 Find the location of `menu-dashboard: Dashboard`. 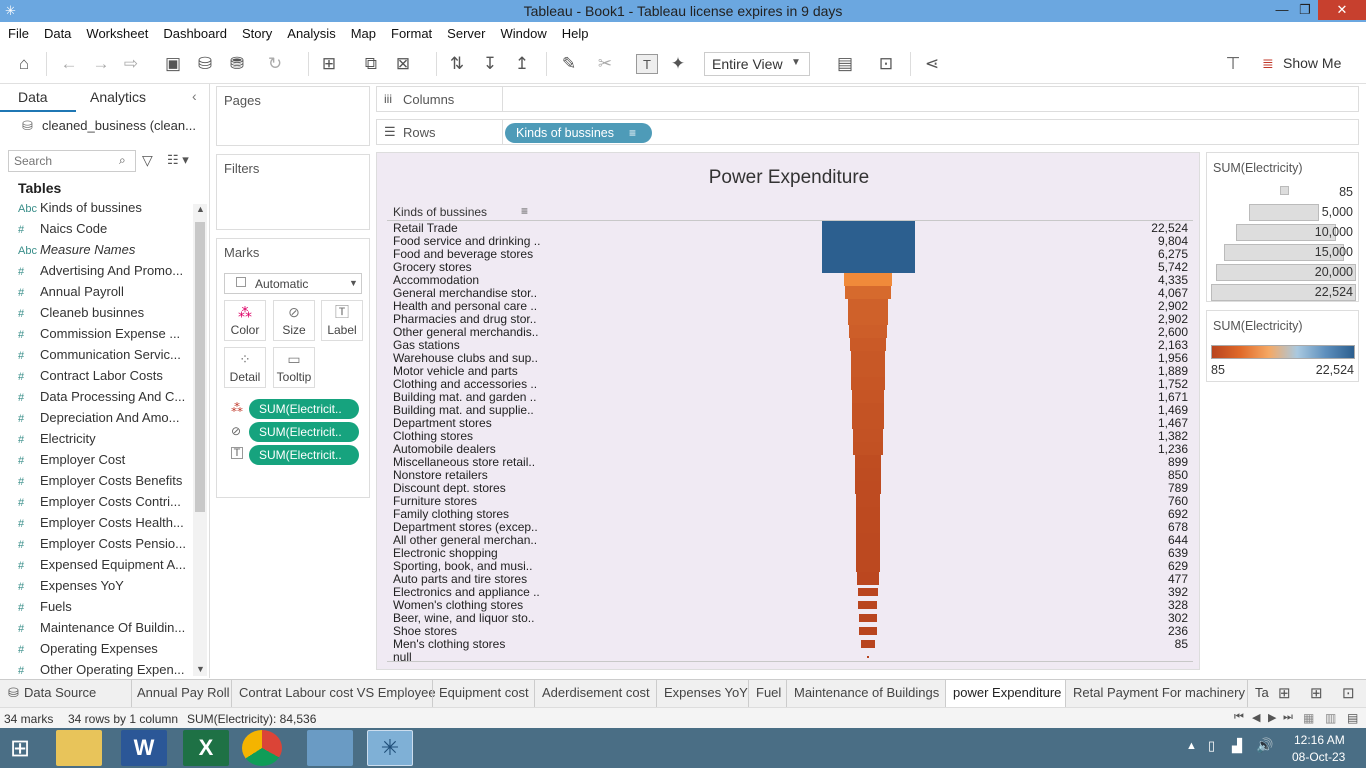

menu-dashboard: Dashboard is located at coordinates (194, 31).